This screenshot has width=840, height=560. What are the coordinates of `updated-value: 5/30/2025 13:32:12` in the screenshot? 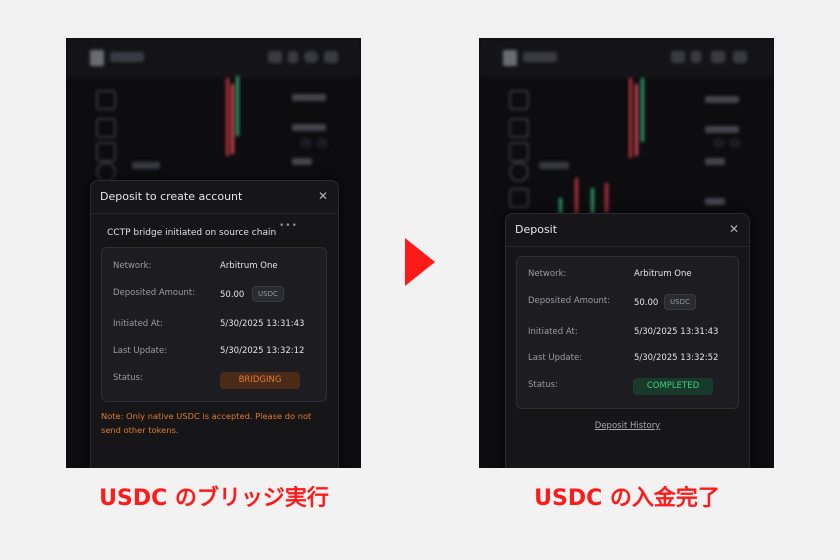 It's located at (262, 351).